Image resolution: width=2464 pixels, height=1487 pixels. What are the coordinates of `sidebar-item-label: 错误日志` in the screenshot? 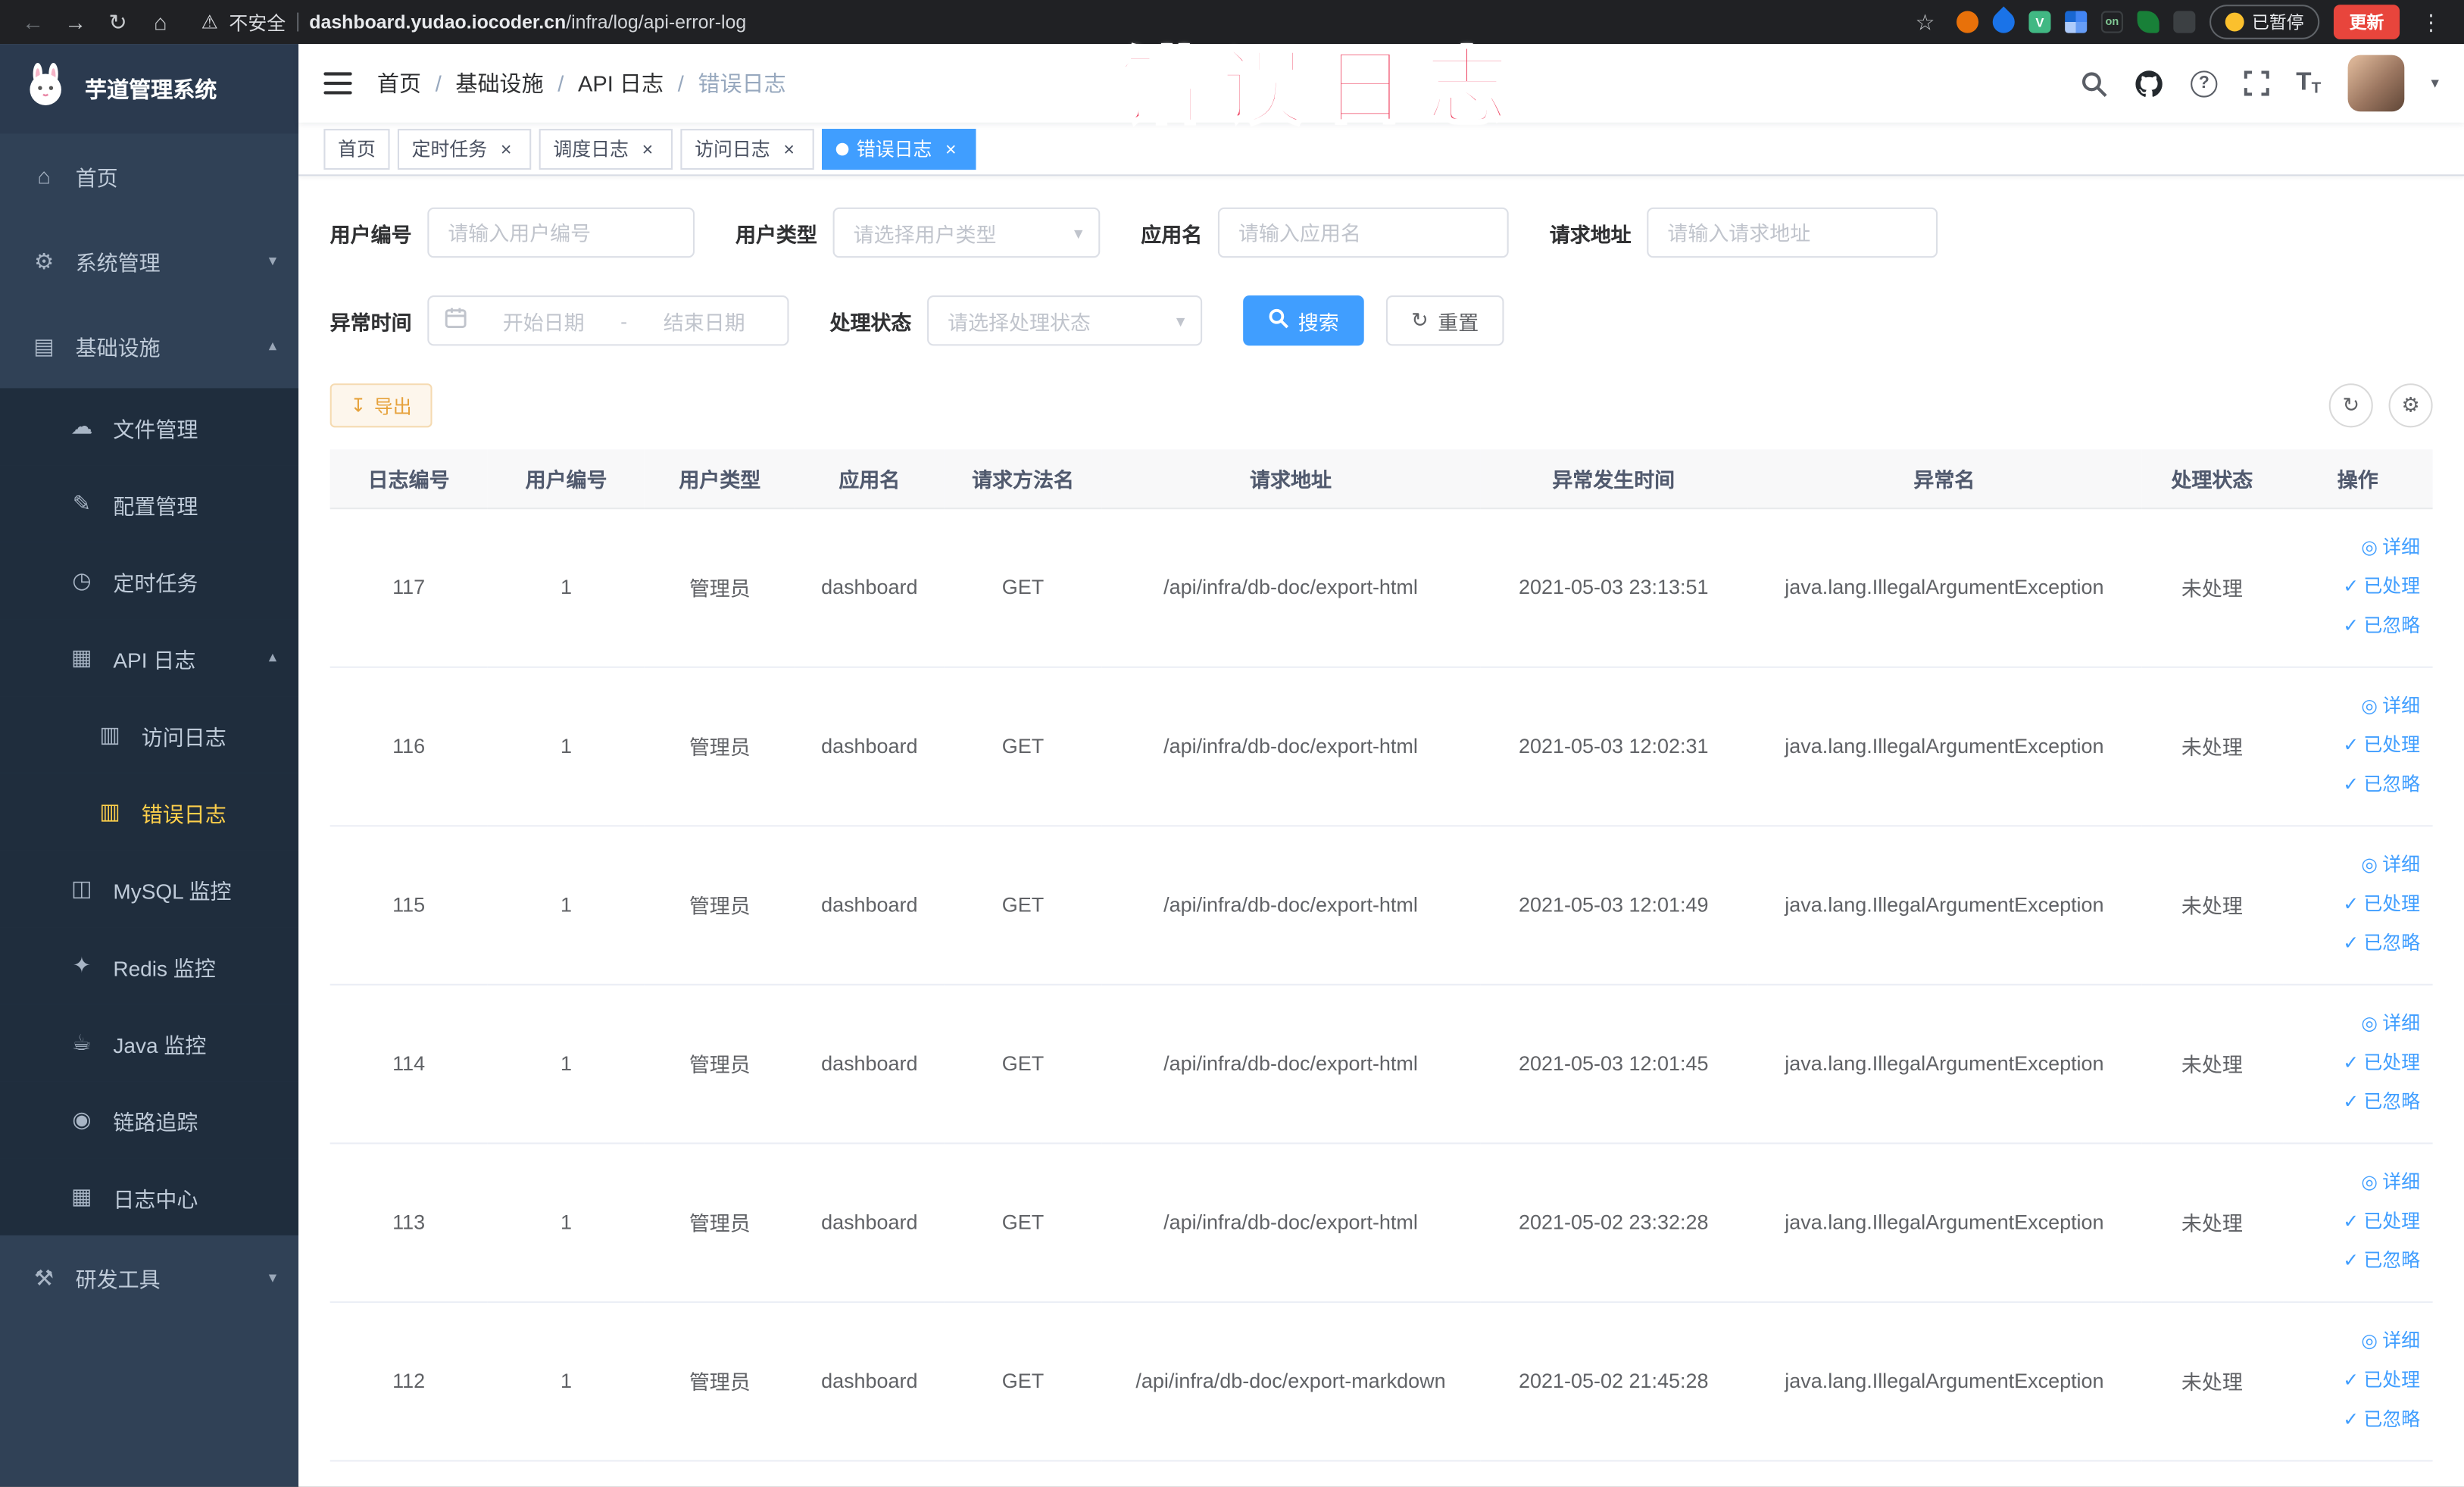 It's located at (183, 814).